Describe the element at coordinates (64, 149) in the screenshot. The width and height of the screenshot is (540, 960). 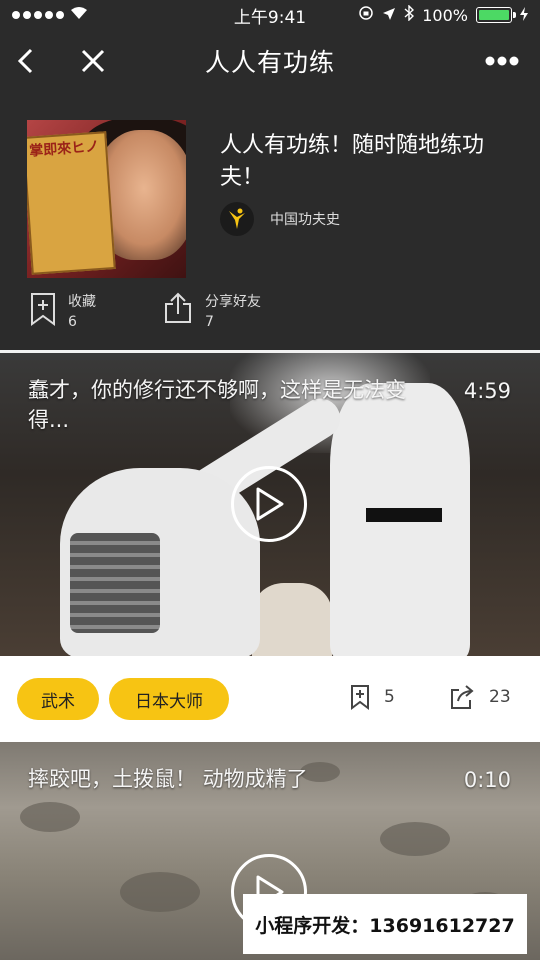
I see `cover-poster-text: 掌即來ヒノ` at that location.